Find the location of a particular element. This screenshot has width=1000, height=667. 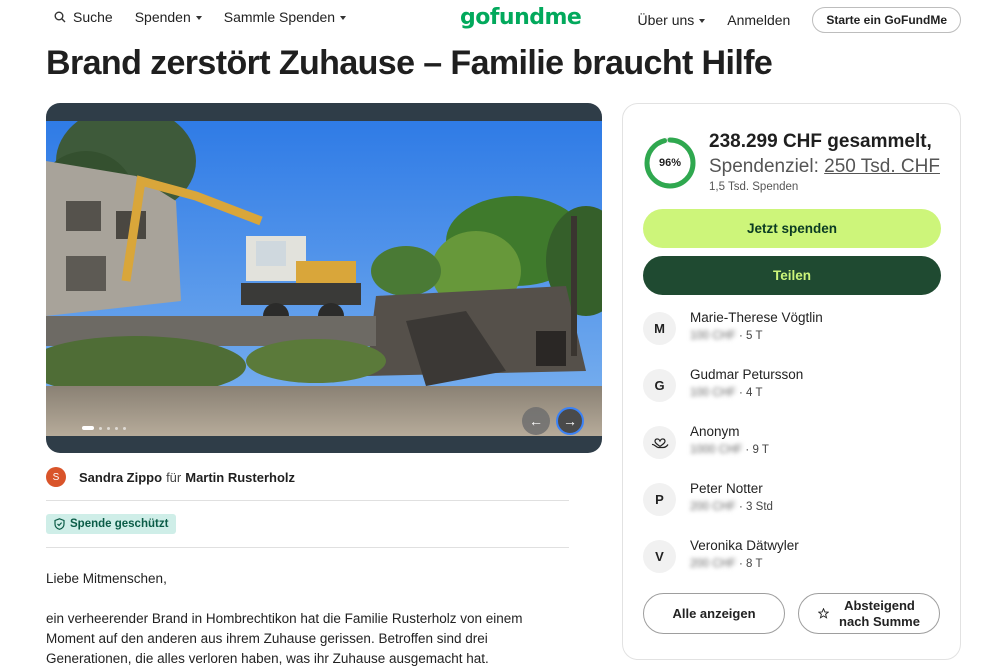

organizer-name: Sandra Zippo is located at coordinates (120, 477).